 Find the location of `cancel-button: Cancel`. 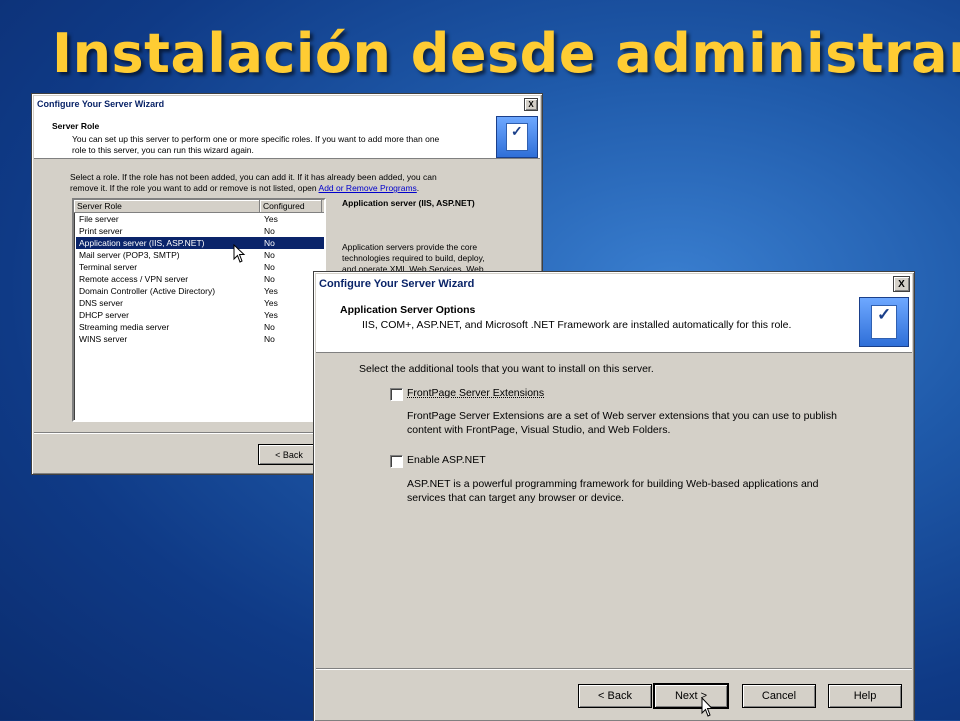

cancel-button: Cancel is located at coordinates (779, 696).